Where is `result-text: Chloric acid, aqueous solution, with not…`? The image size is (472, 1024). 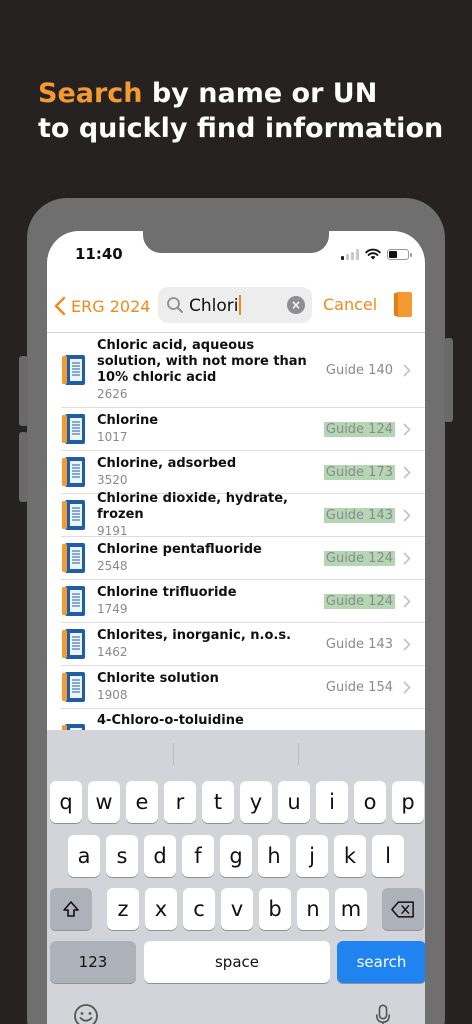 result-text: Chloric acid, aqueous solution, with not… is located at coordinates (206, 370).